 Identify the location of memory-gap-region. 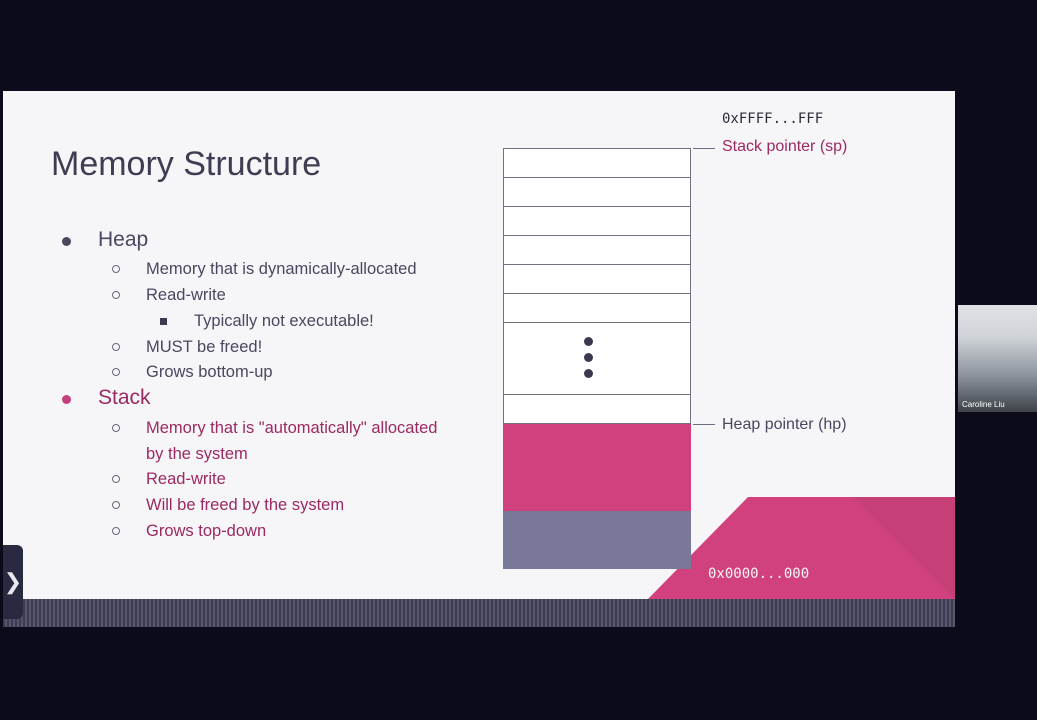
(597, 359).